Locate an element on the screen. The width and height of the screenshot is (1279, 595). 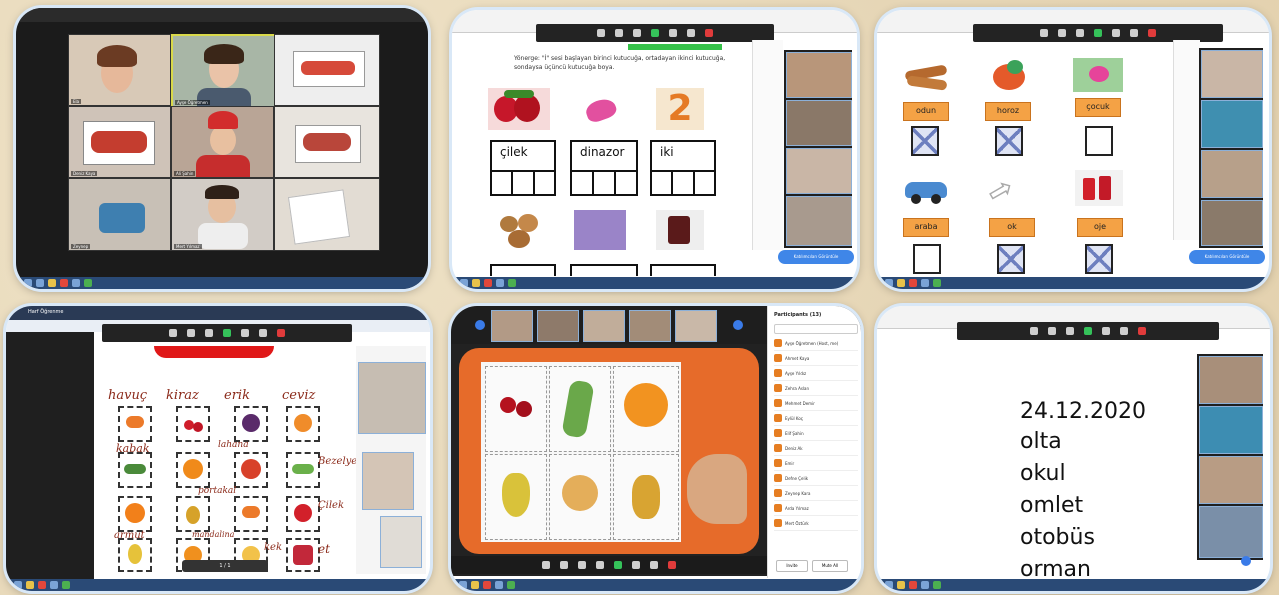
onion-card is located at coordinates (580, 497).